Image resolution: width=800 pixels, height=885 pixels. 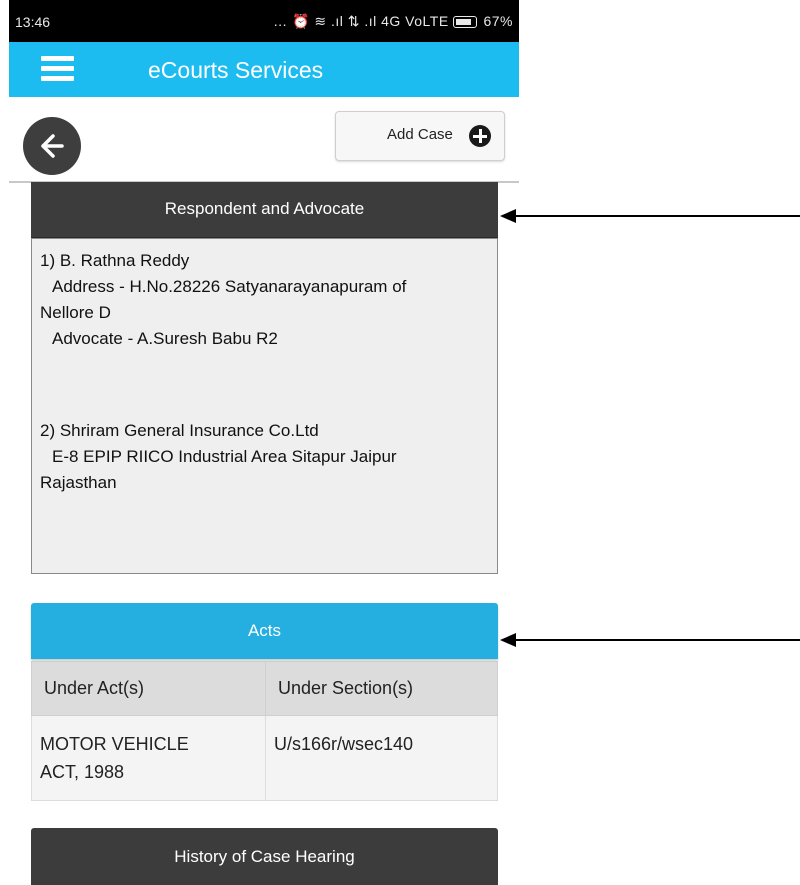 I want to click on status-indicators: … ⏰ ≋ .ıl ⇅ .ıl 4G VoLTE 67%, so click(x=393, y=21).